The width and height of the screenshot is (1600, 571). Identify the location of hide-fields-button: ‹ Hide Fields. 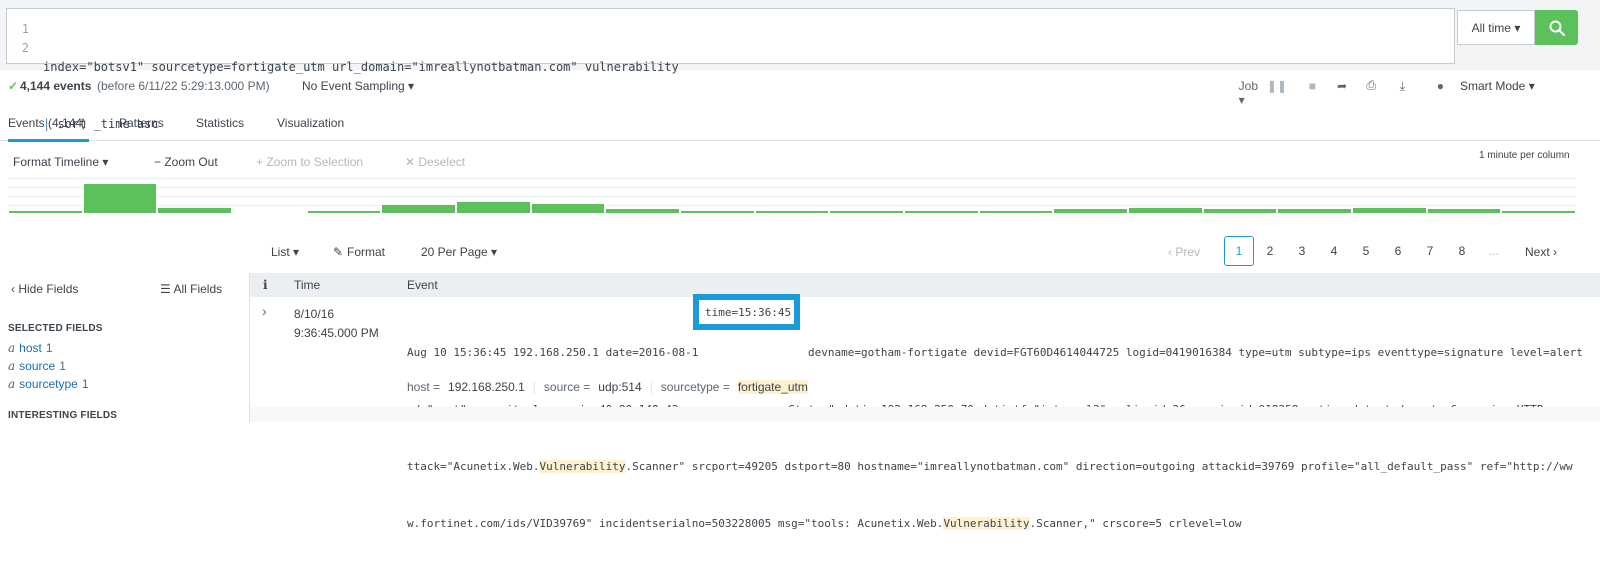
(44, 289).